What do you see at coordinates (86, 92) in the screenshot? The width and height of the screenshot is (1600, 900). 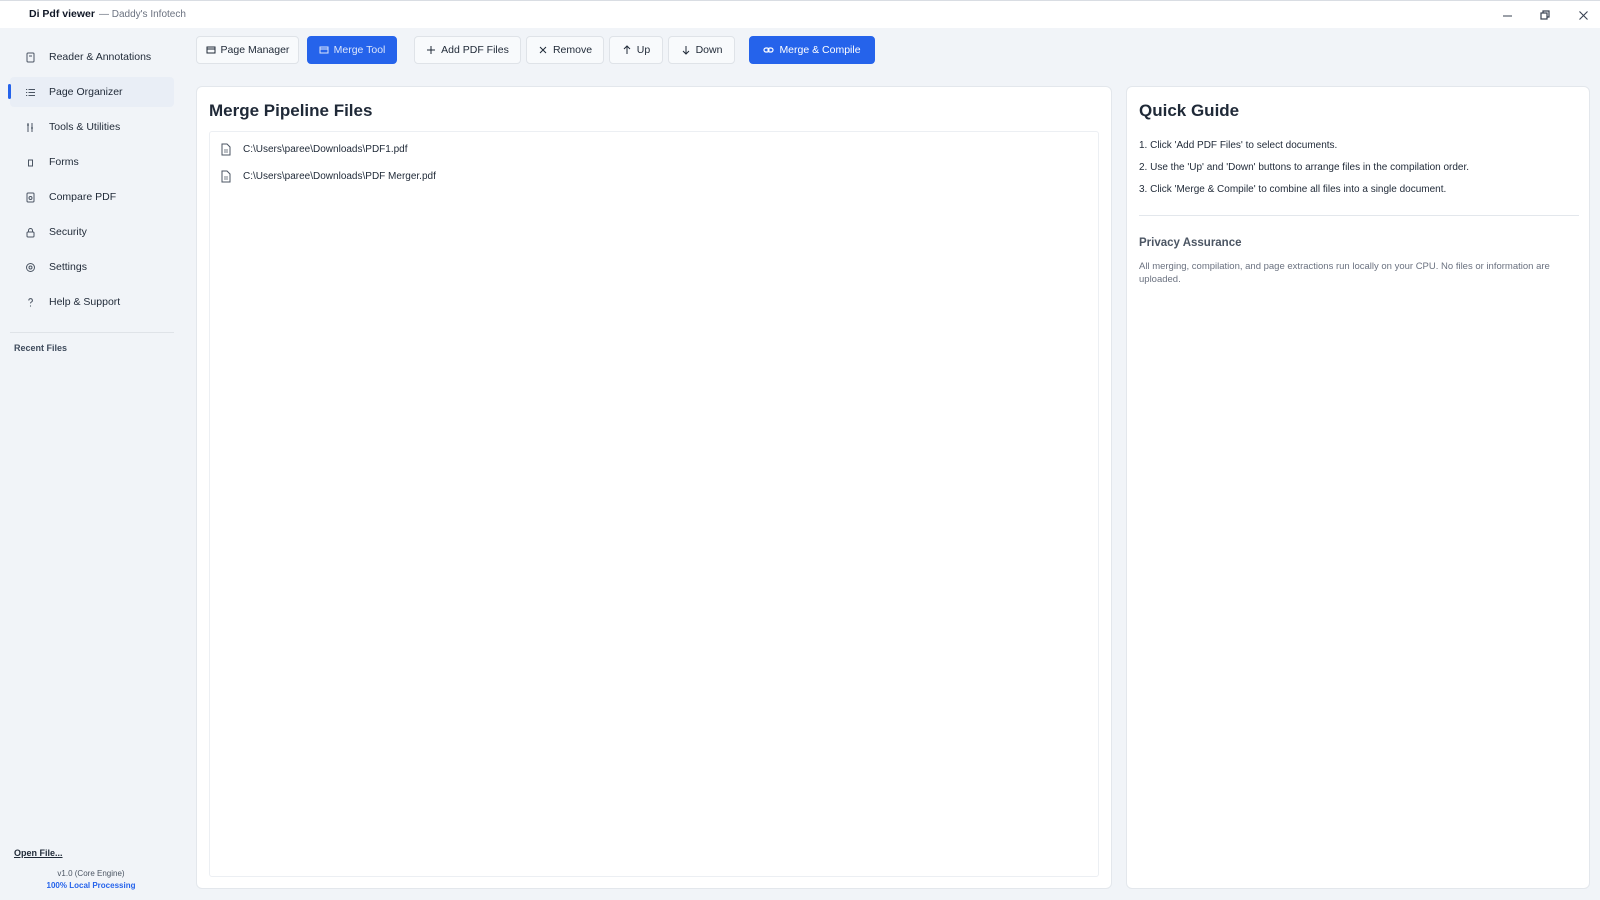 I see `sidebar-item-label: Page Organizer` at bounding box center [86, 92].